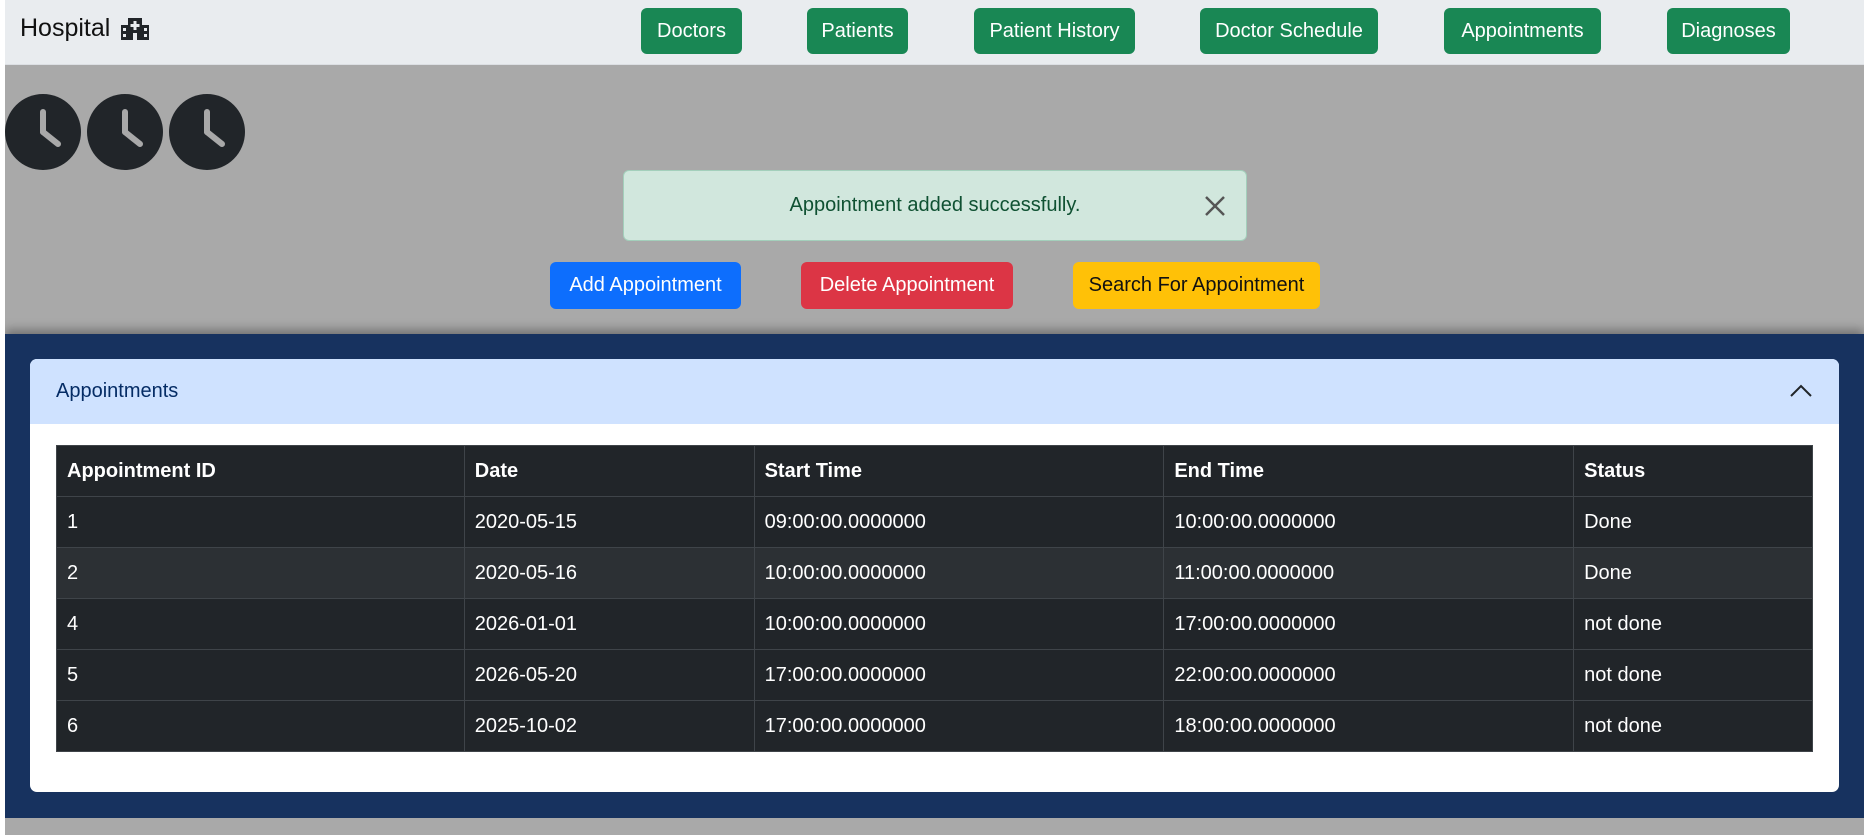 This screenshot has height=835, width=1864. What do you see at coordinates (260, 471) in the screenshot?
I see `column-header-appointment-id: Appointment ID` at bounding box center [260, 471].